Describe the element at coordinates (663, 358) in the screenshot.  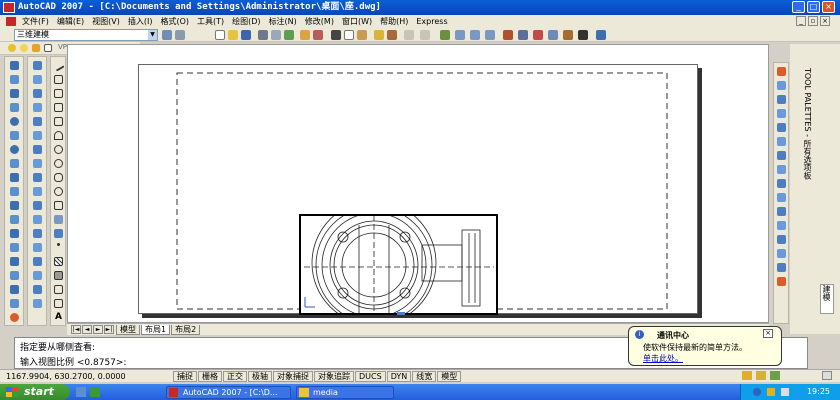
I see `balloon-link: 单击此处。` at that location.